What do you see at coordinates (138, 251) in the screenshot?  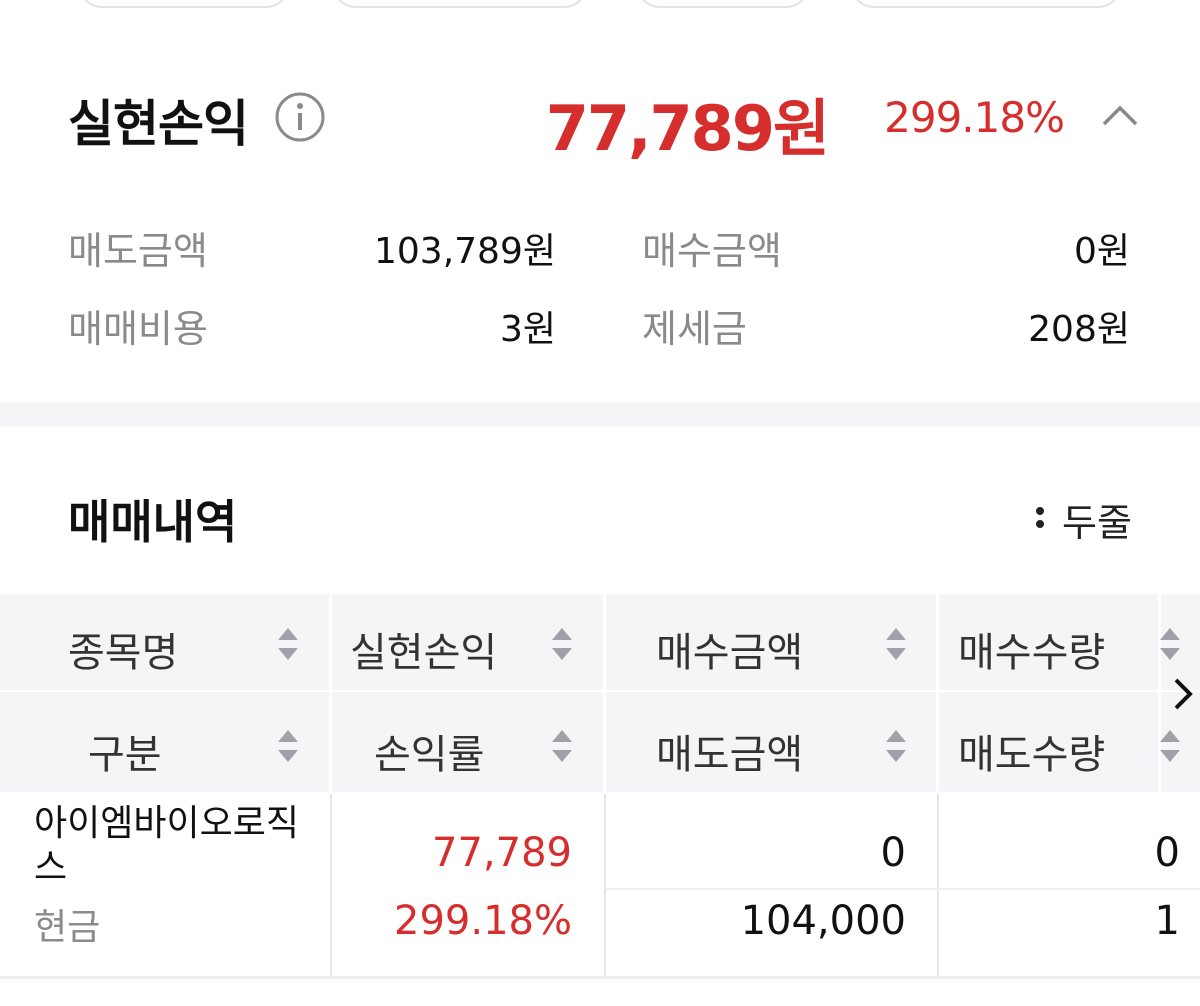 I see `sell-amount-label: 매도금액` at bounding box center [138, 251].